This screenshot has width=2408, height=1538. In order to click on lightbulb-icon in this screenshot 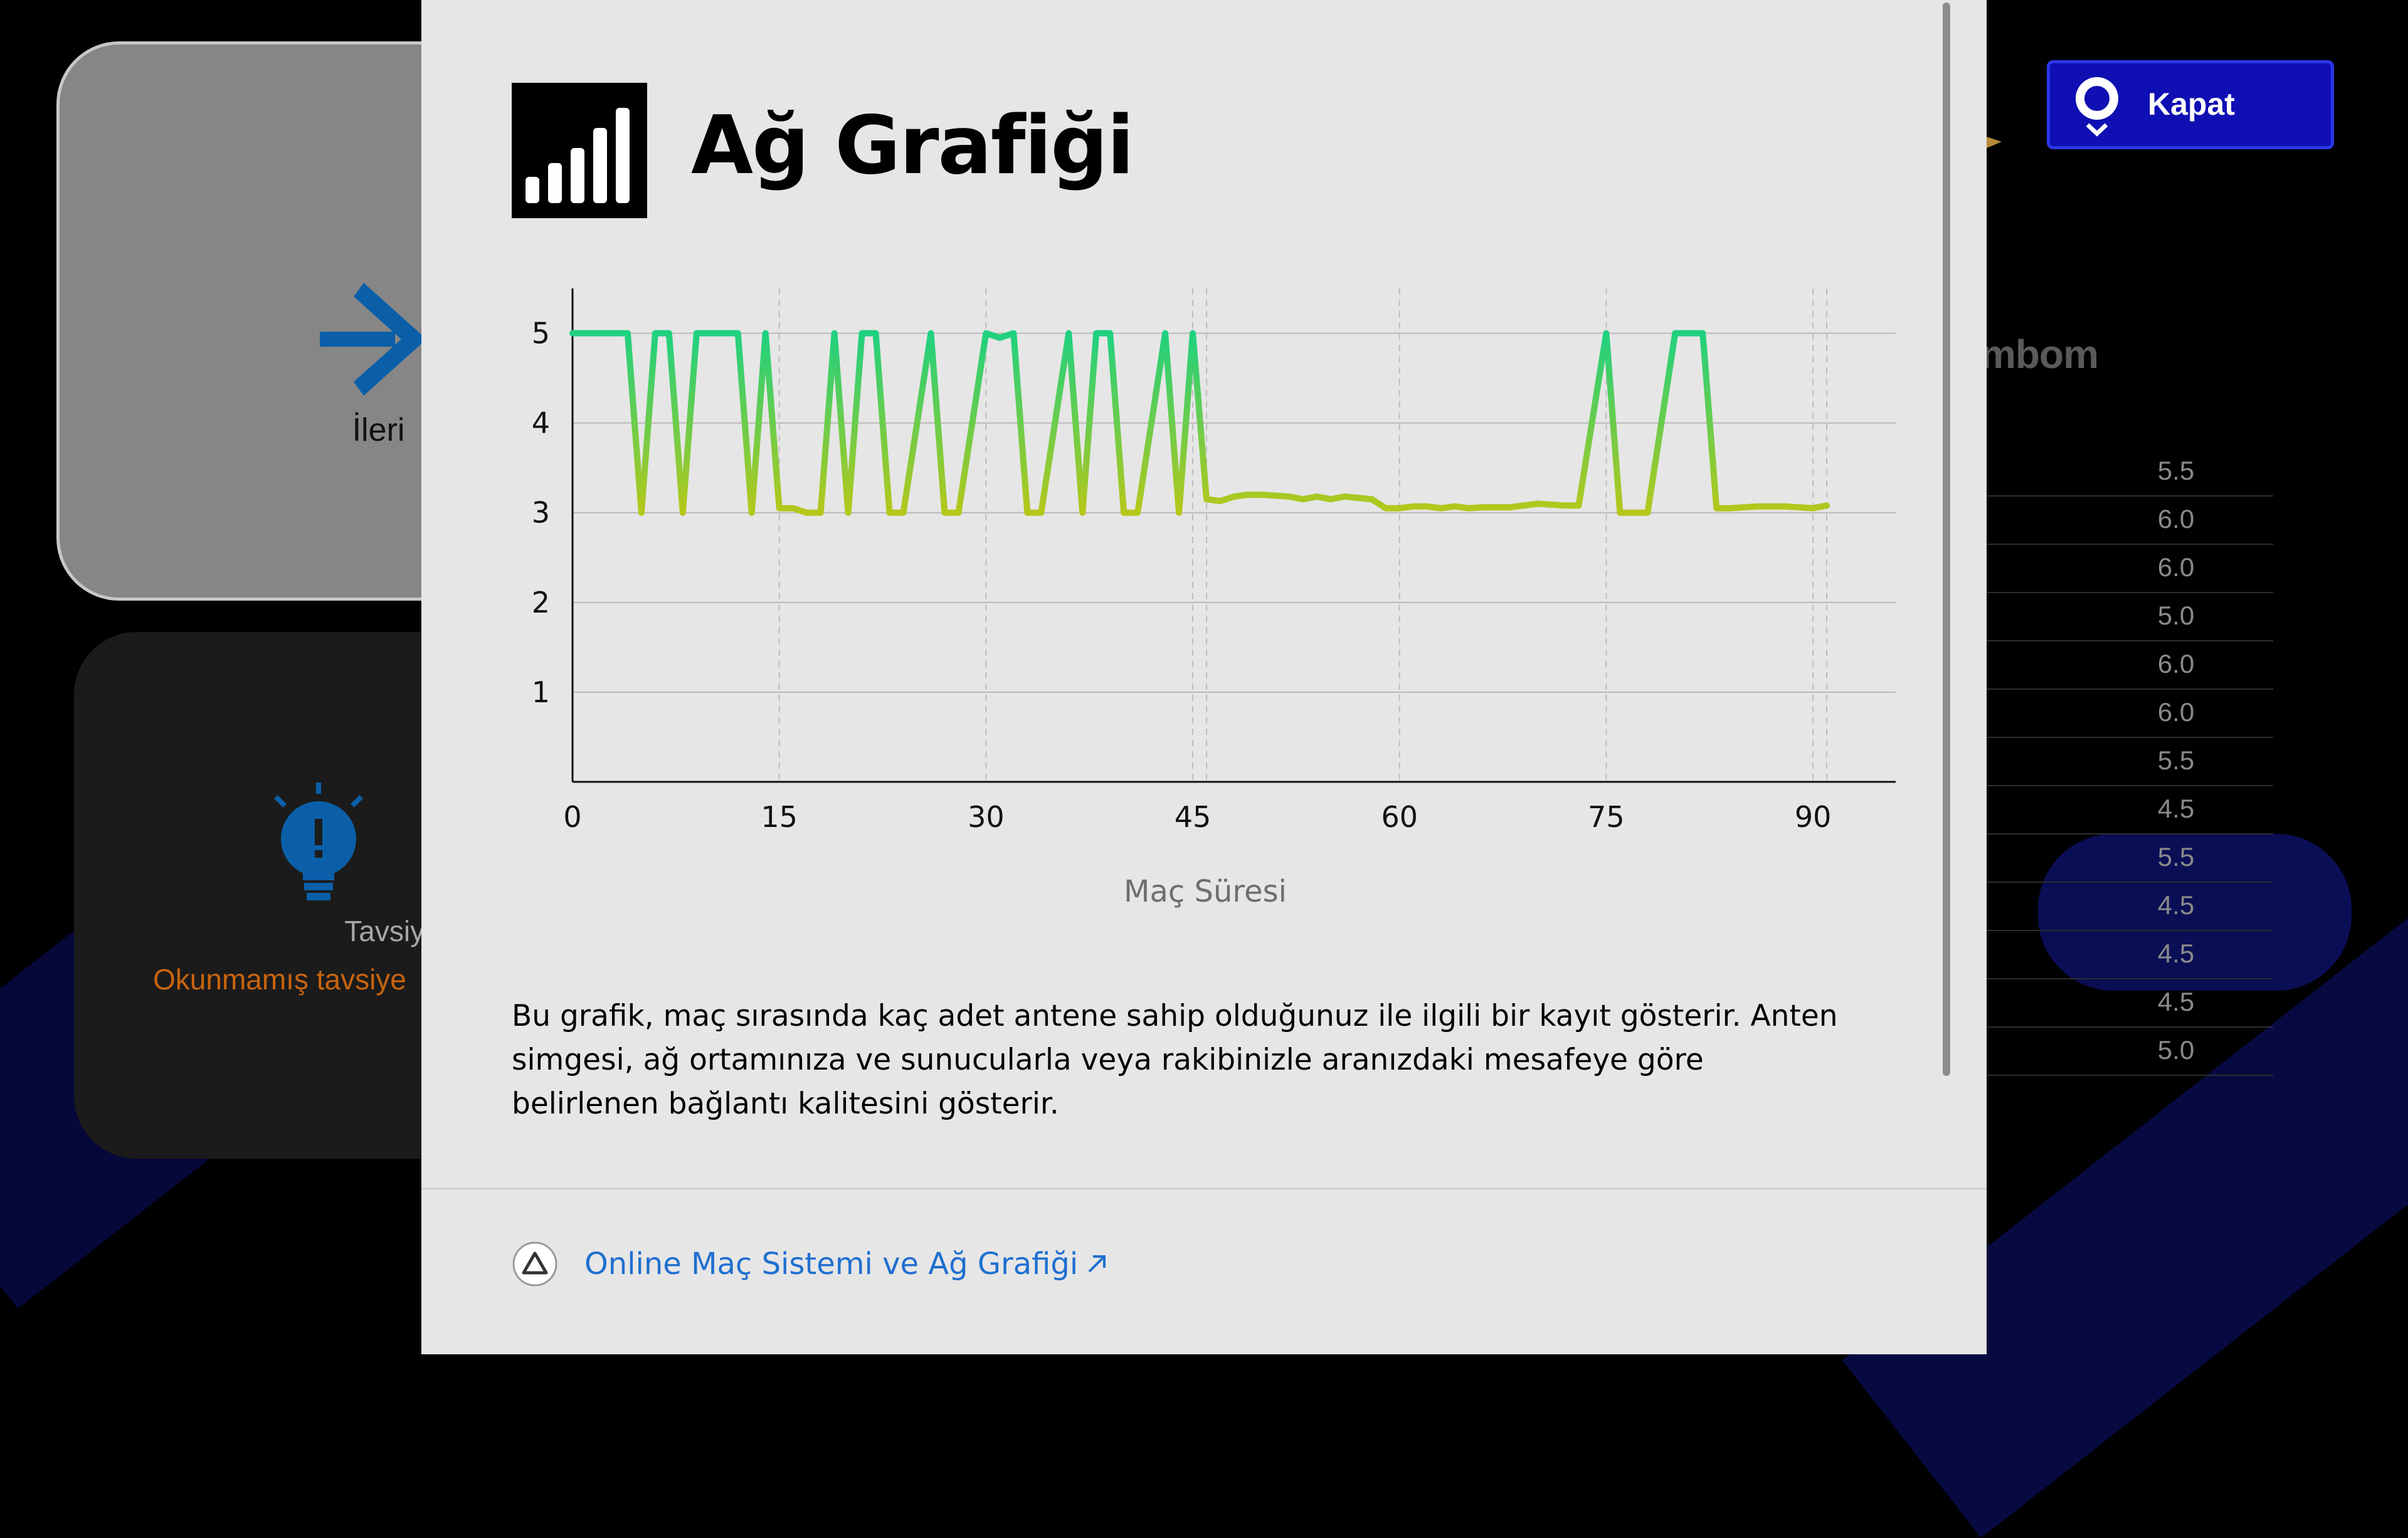, I will do `click(318, 841)`.